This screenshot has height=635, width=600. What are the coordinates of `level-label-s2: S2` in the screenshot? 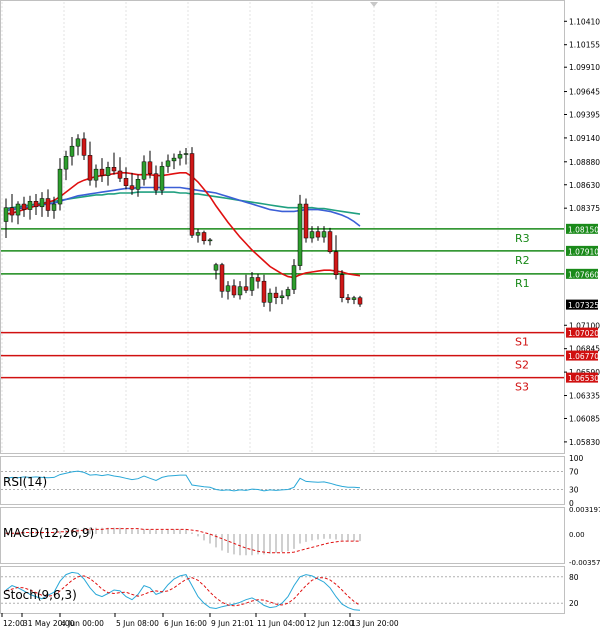 It's located at (522, 365).